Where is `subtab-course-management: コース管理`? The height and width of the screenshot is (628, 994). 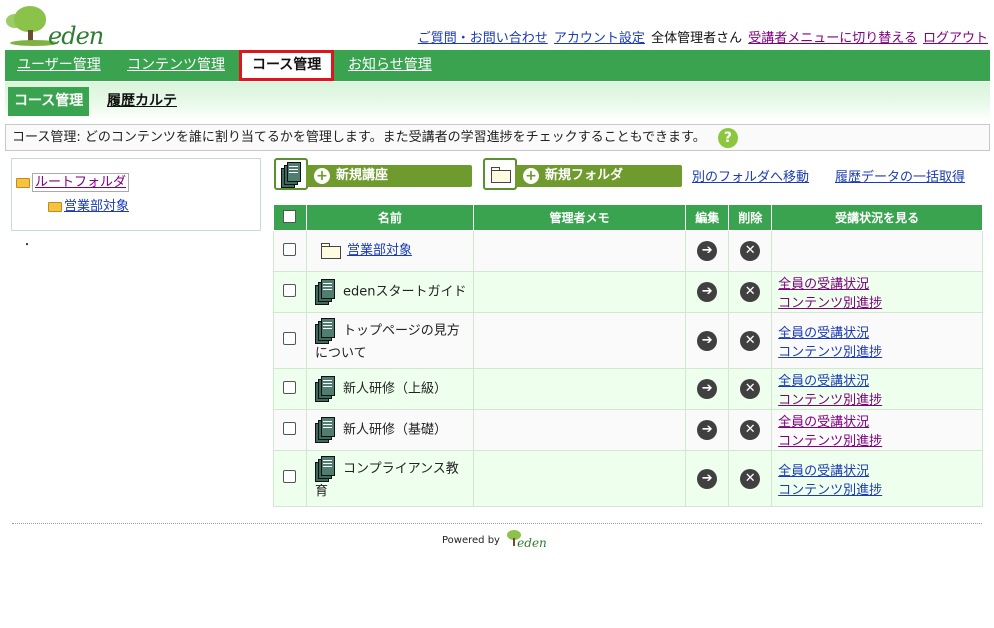
subtab-course-management: コース管理 is located at coordinates (49, 101).